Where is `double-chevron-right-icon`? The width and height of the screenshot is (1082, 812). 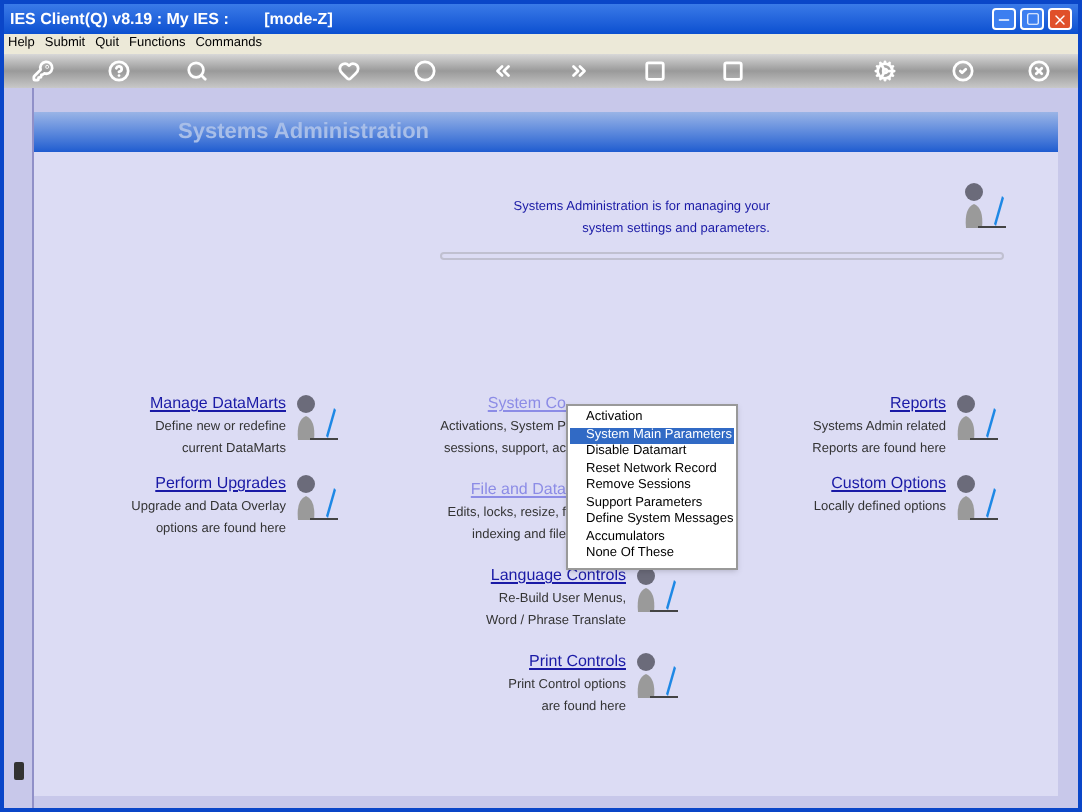 double-chevron-right-icon is located at coordinates (579, 71).